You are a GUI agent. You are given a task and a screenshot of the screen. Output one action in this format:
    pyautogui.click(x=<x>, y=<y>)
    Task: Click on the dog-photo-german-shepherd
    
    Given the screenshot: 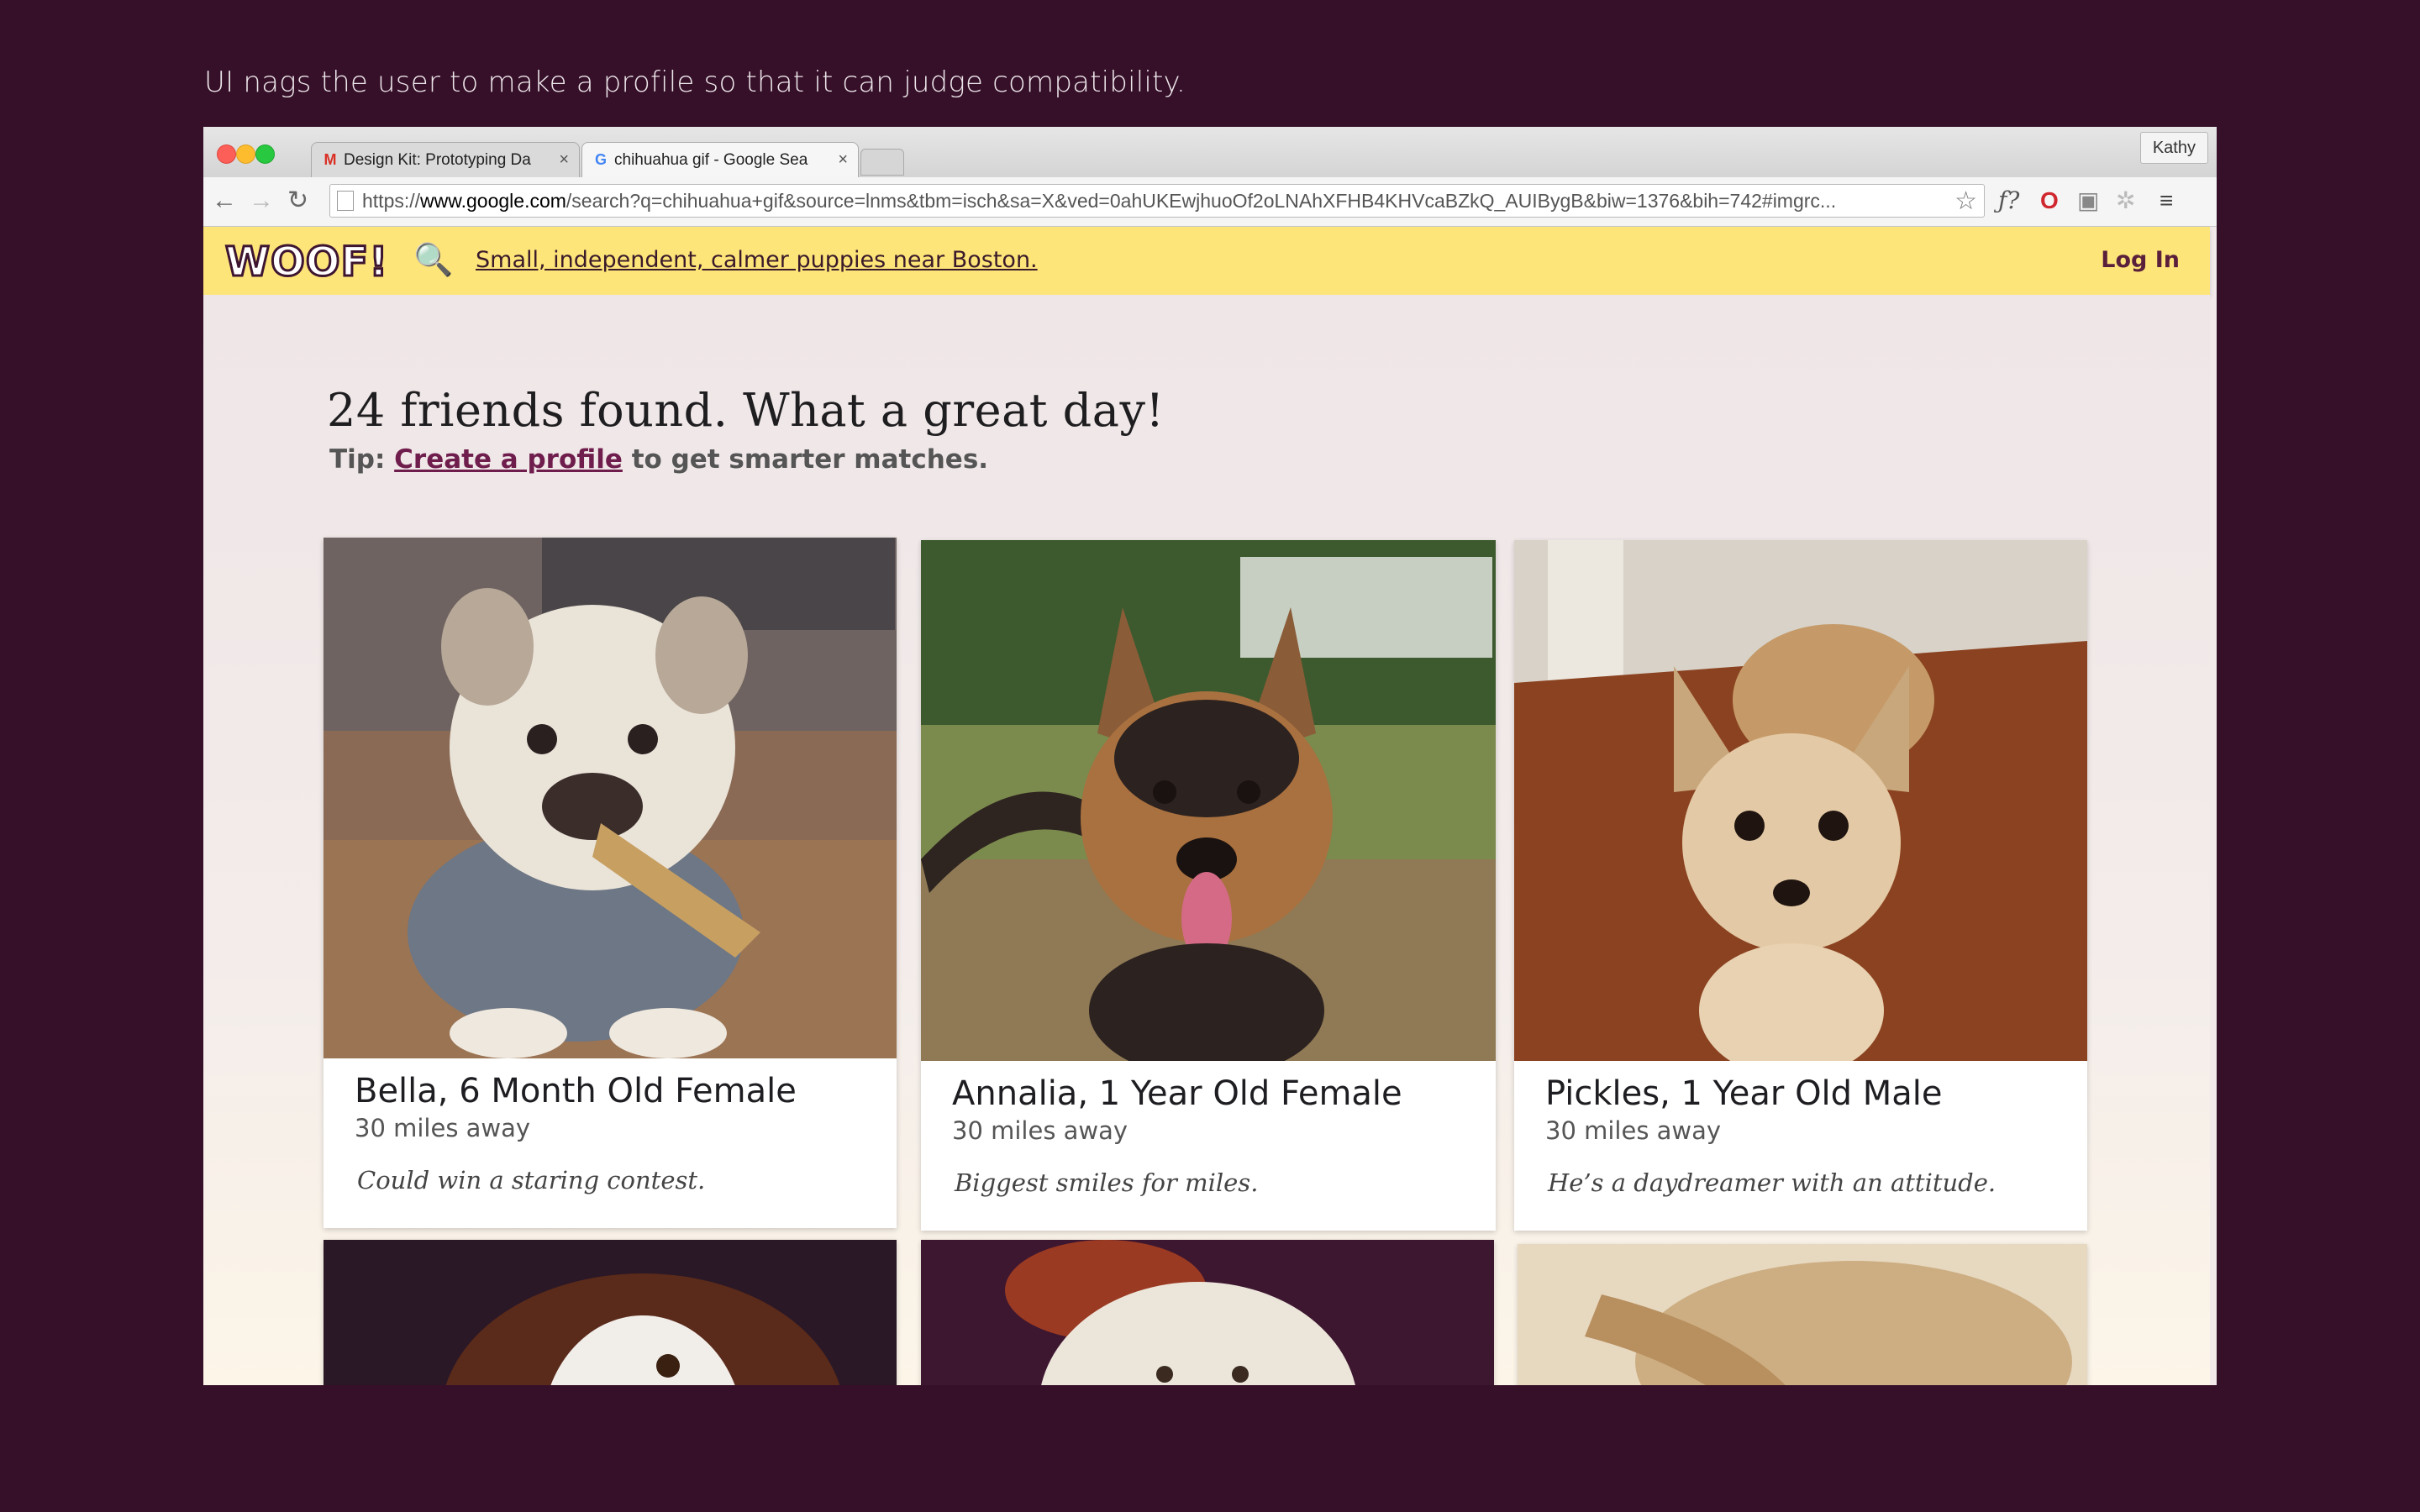 What is the action you would take?
    pyautogui.click(x=1208, y=800)
    